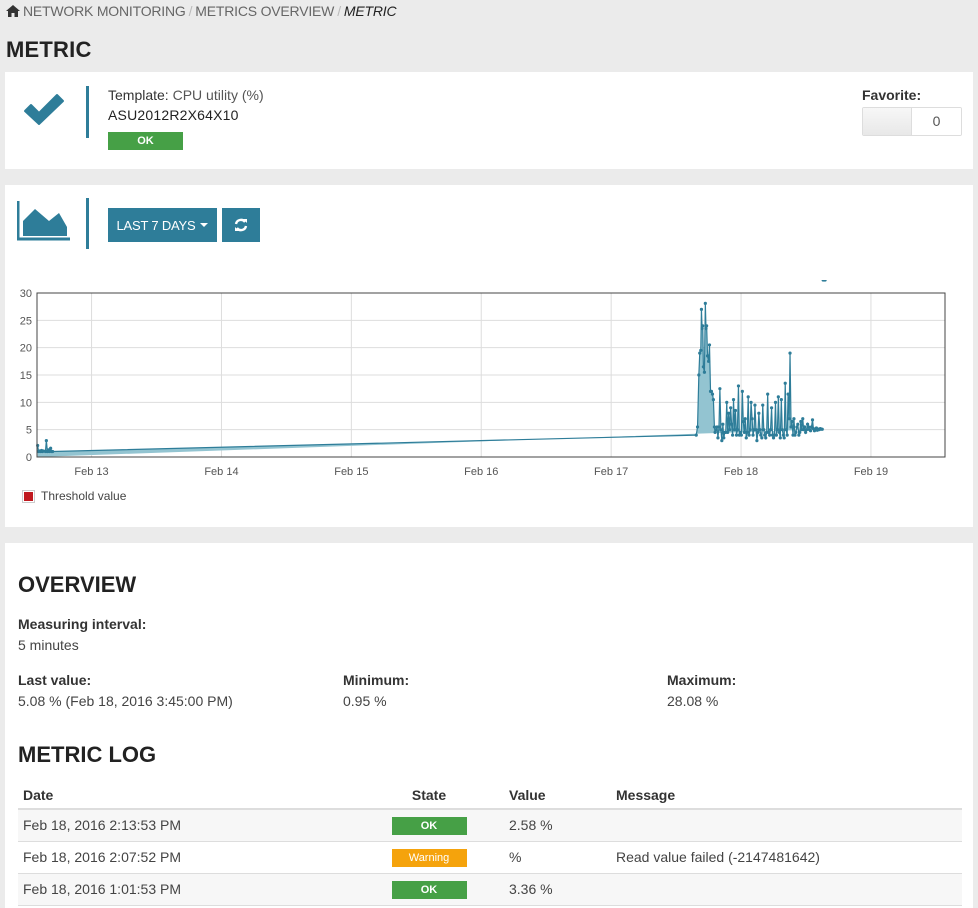 The width and height of the screenshot is (978, 908). I want to click on page-title: METRIC, so click(49, 49).